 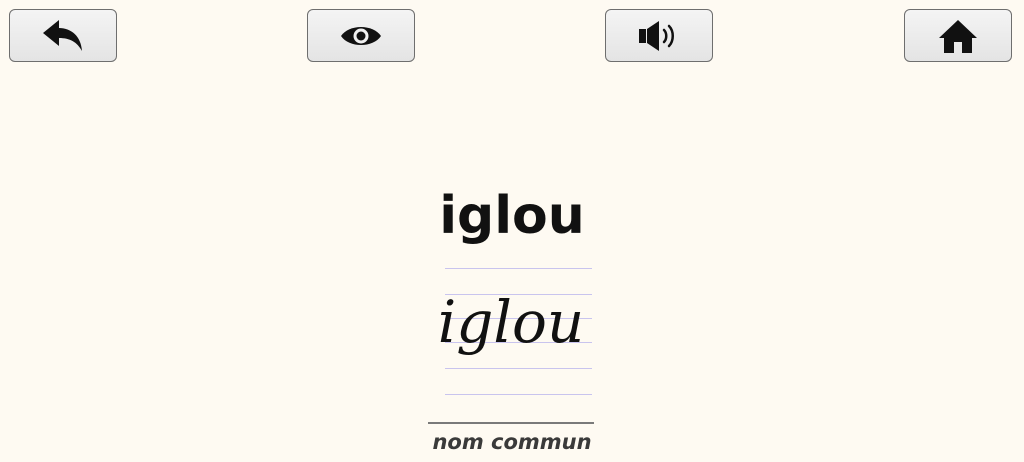 I want to click on show-button, so click(x=361, y=35).